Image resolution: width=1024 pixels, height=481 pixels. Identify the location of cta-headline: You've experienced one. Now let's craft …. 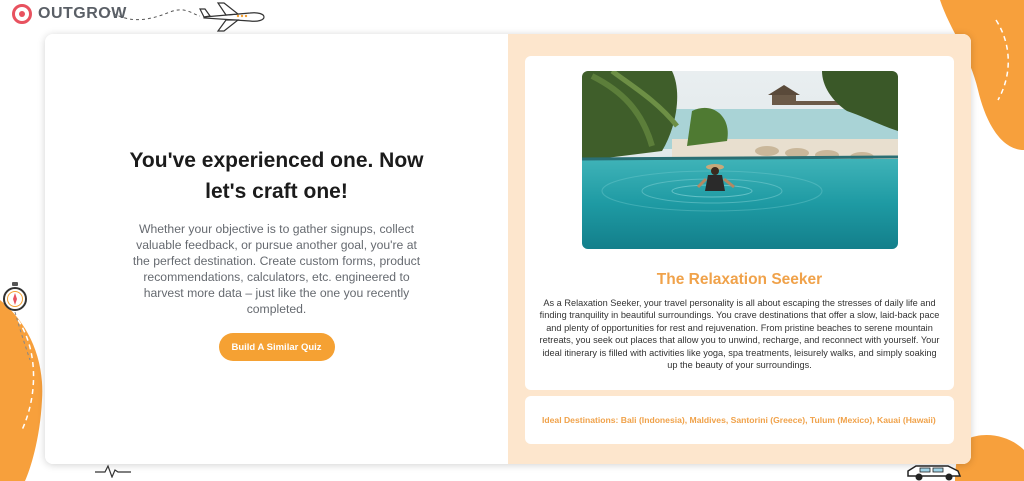
(276, 176).